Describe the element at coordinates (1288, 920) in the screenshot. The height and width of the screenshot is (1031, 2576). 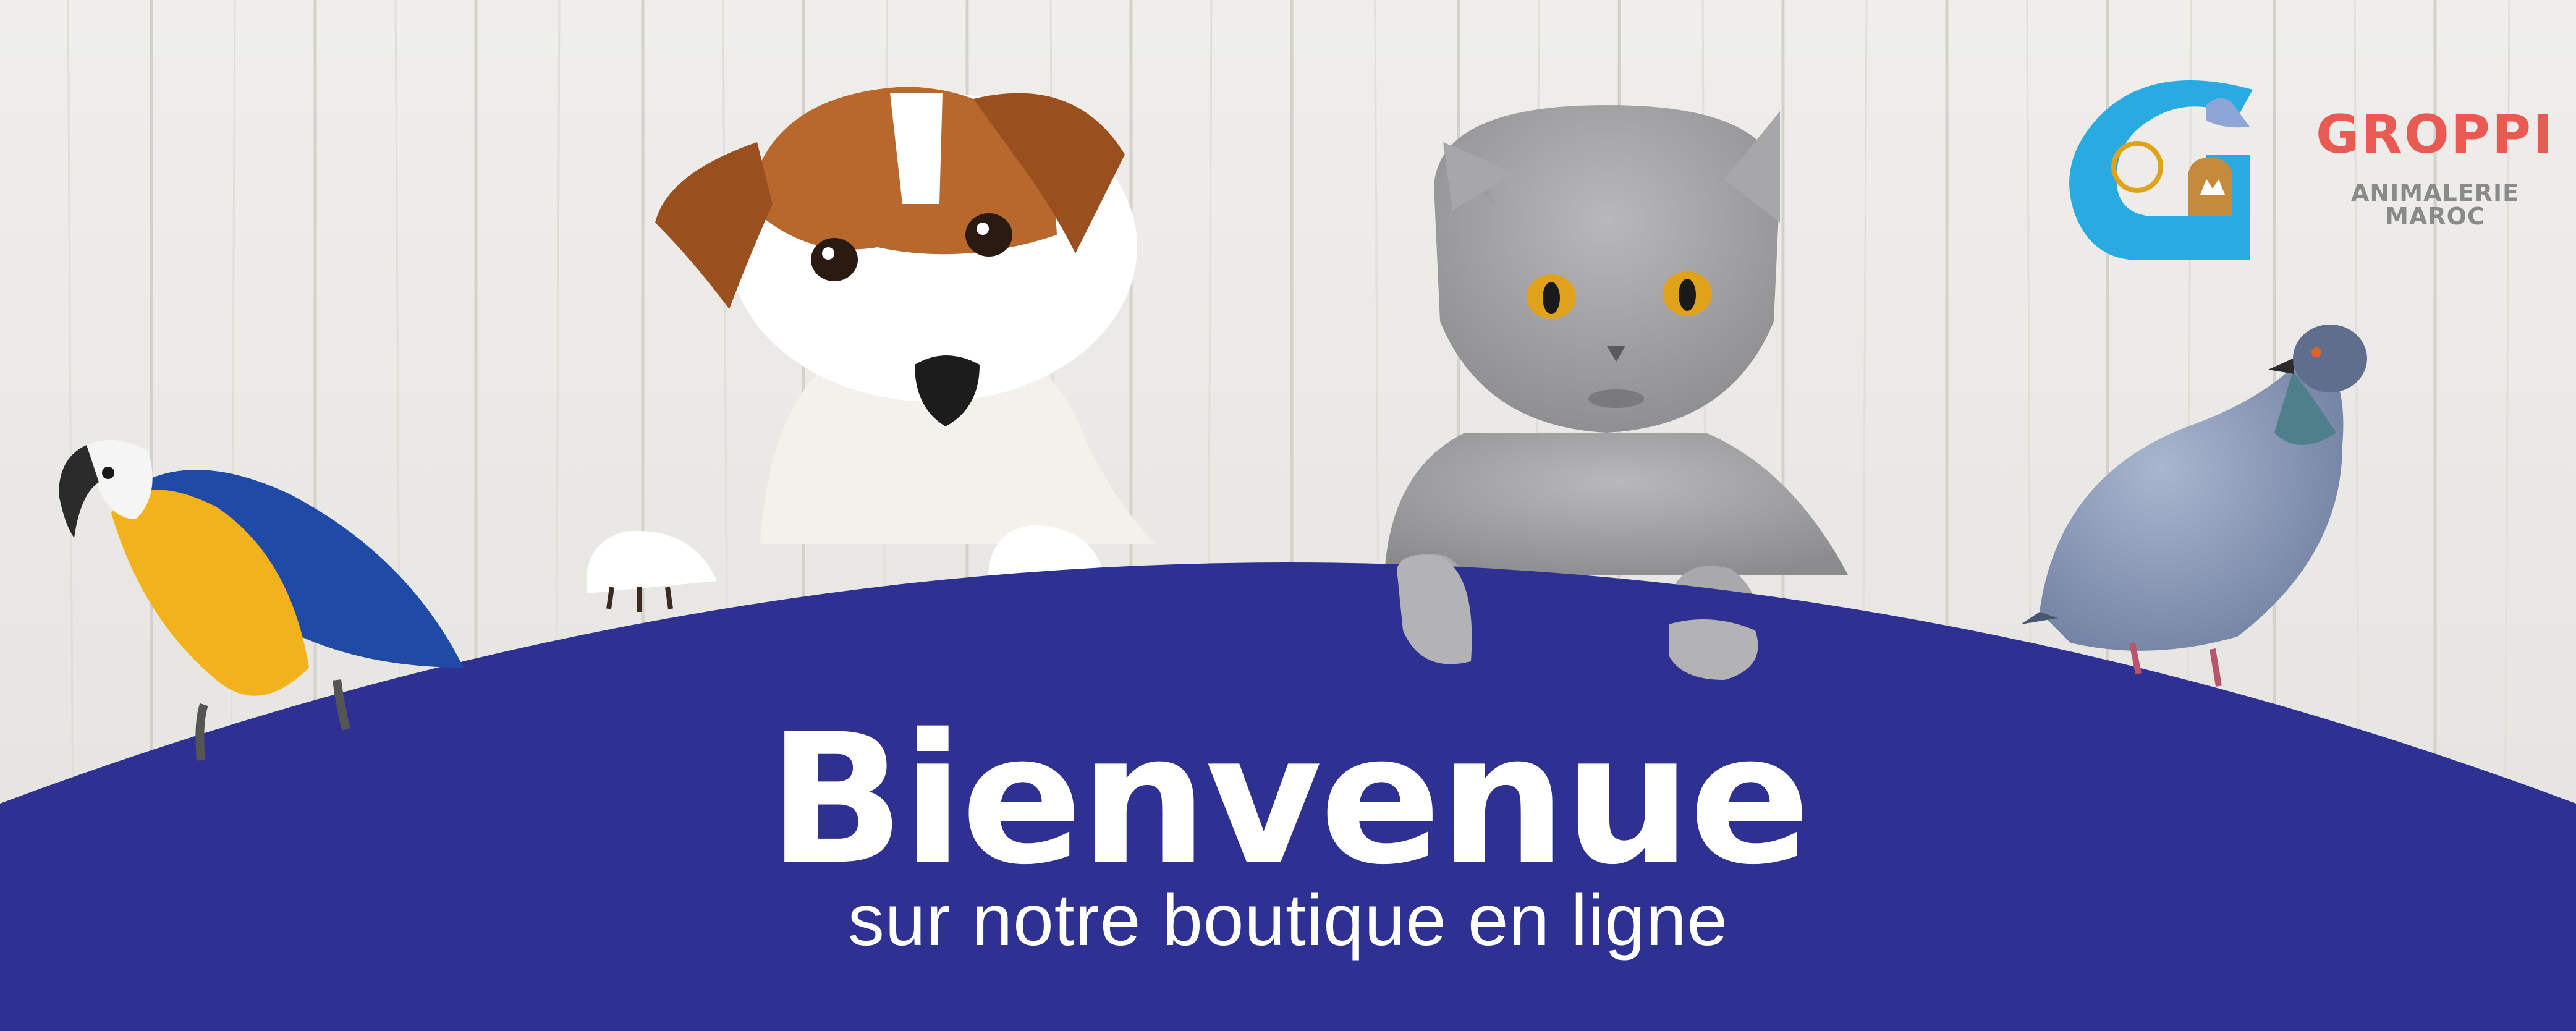
I see `welcome-subheading: sur notre boutique en ligne` at that location.